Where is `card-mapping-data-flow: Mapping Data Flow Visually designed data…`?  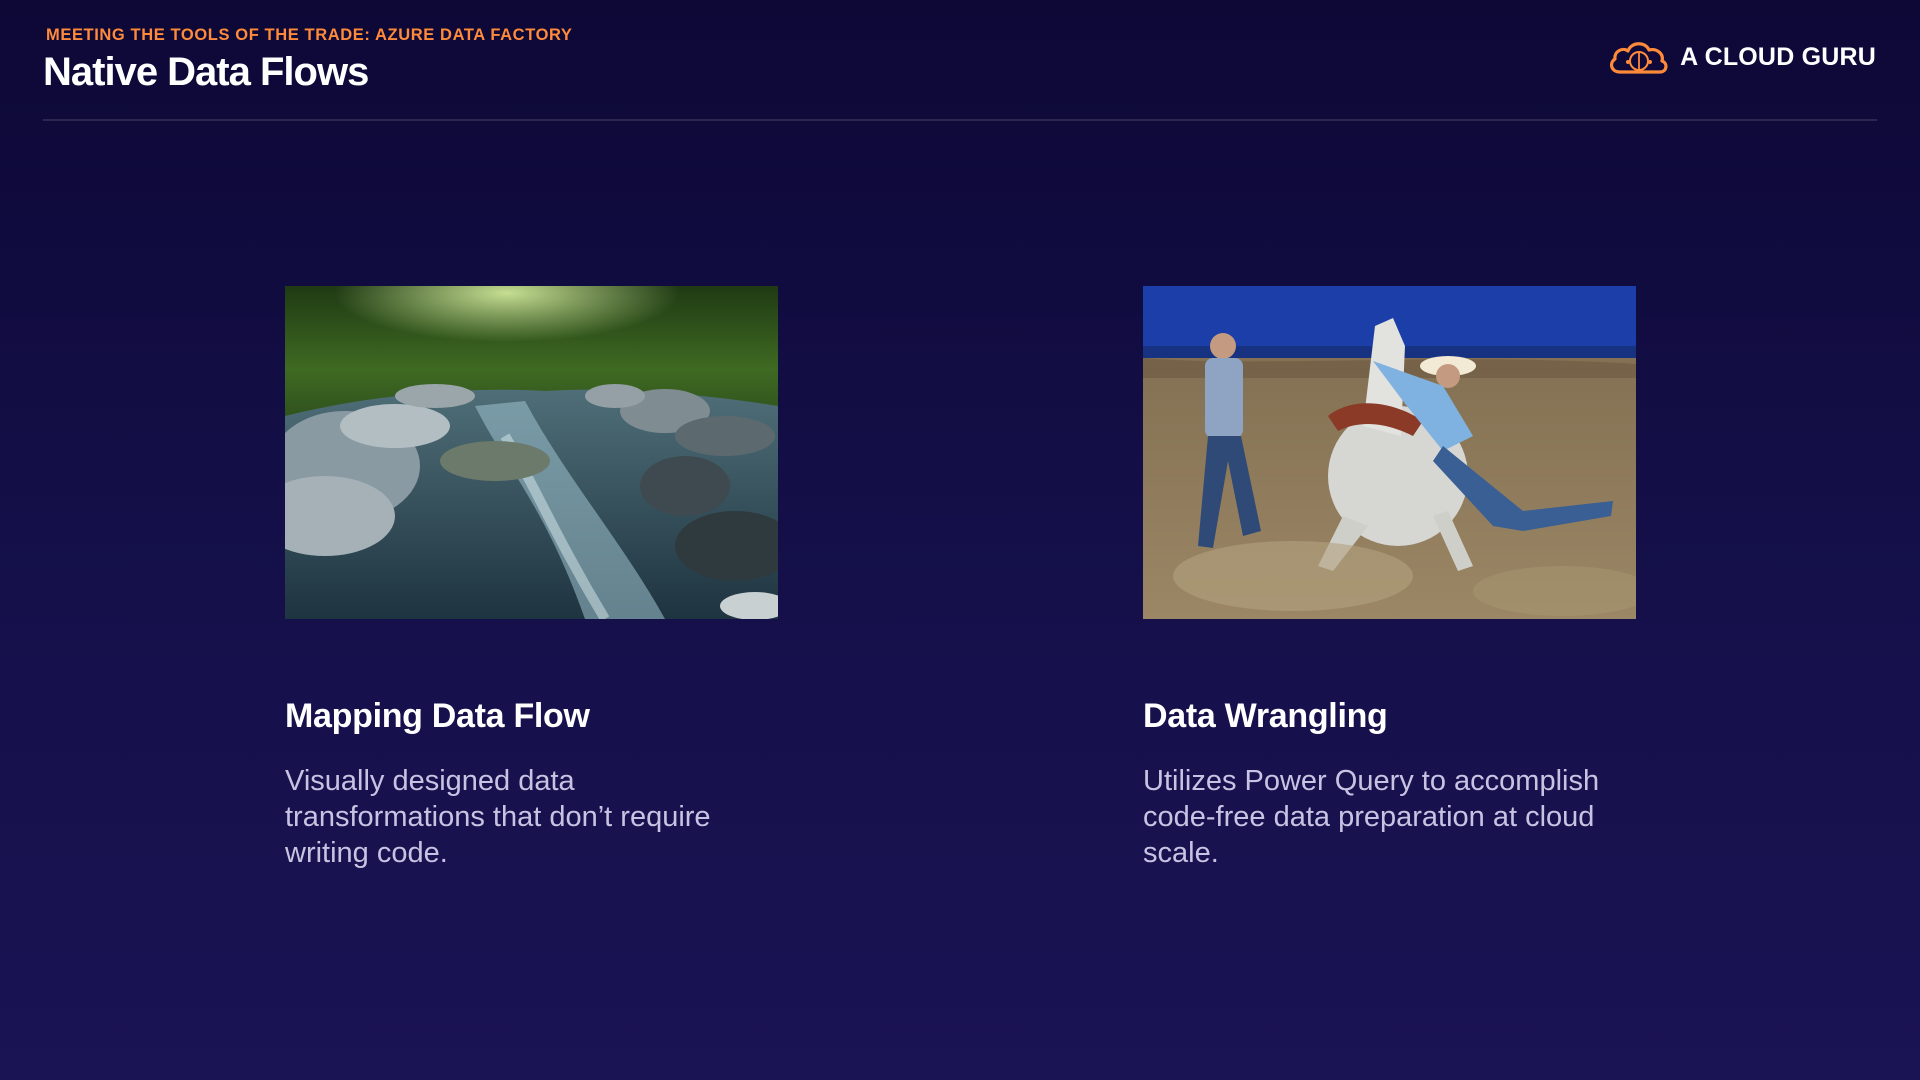
card-mapping-data-flow: Mapping Data Flow Visually designed data… is located at coordinates (531, 578).